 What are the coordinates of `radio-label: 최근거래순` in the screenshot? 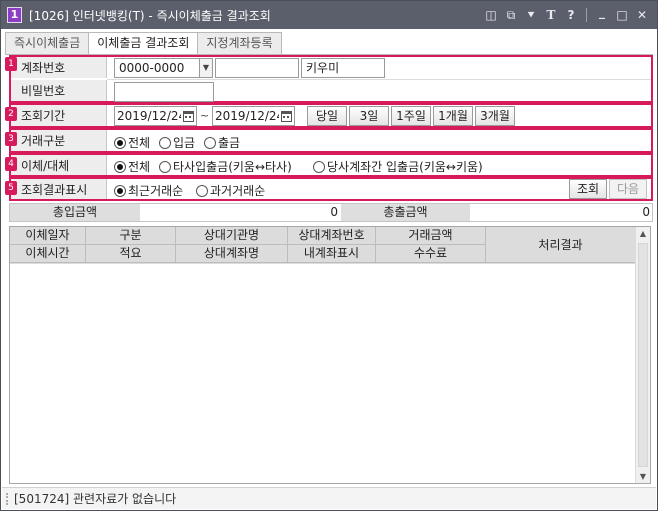 It's located at (156, 191).